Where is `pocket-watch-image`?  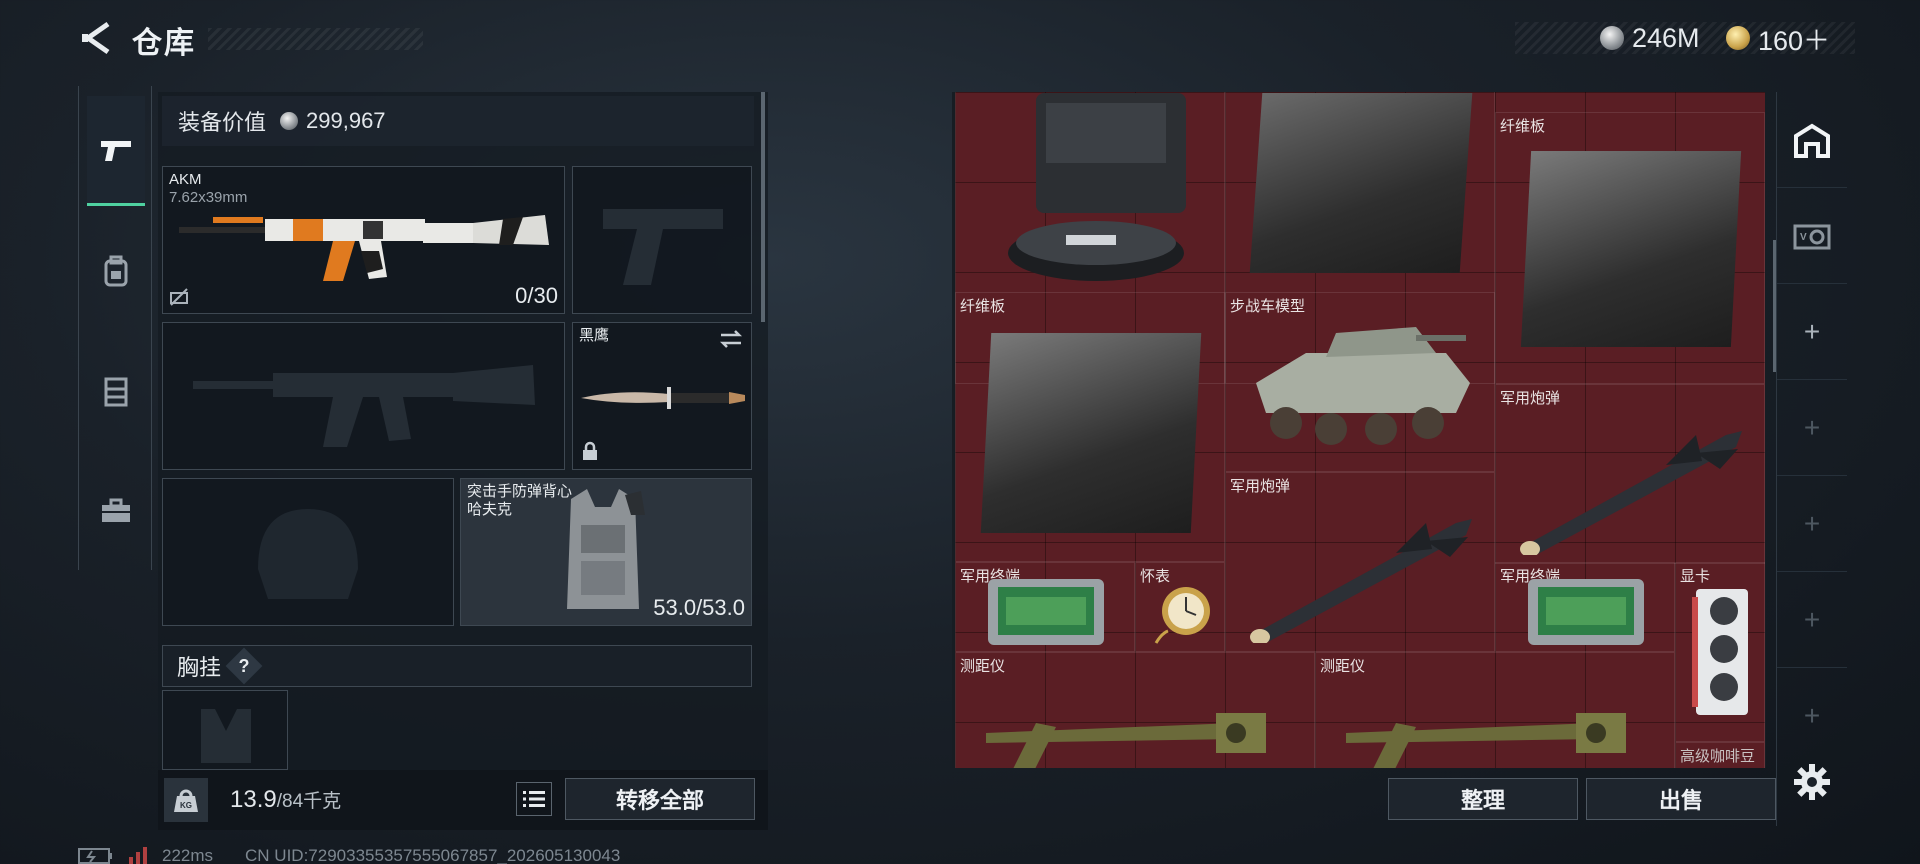
pocket-watch-image is located at coordinates (1182, 615).